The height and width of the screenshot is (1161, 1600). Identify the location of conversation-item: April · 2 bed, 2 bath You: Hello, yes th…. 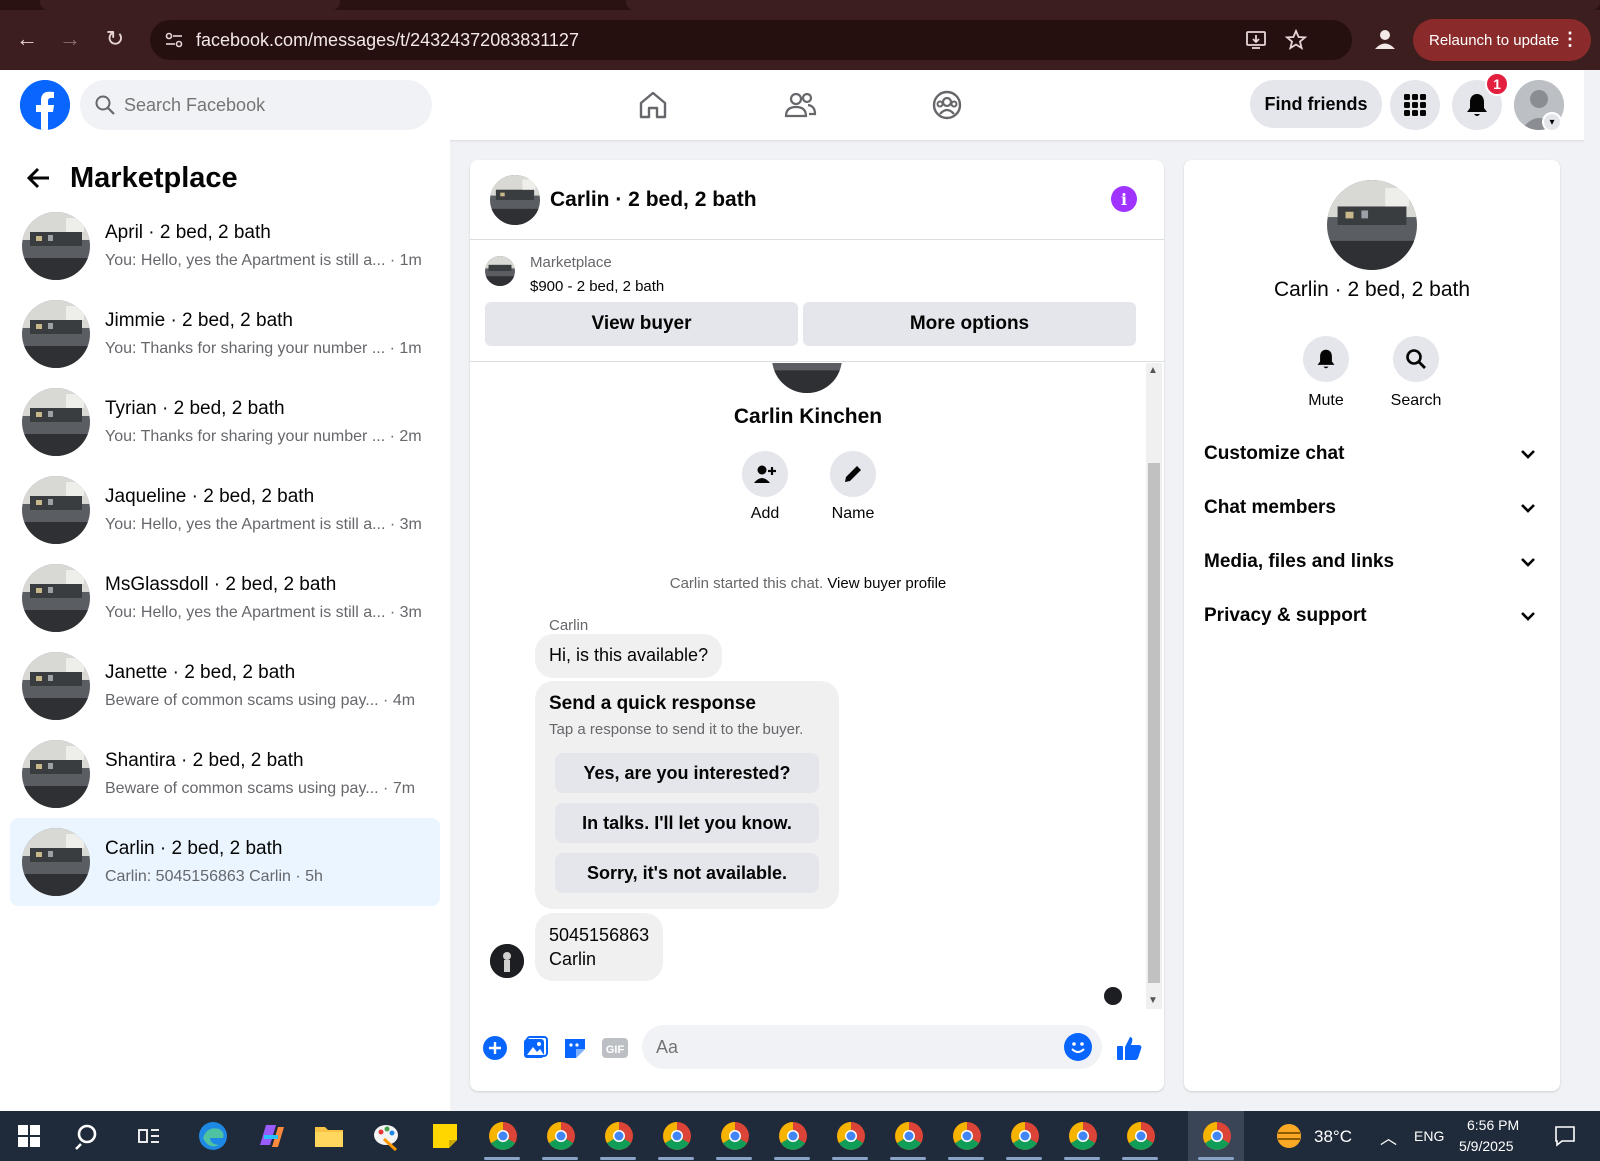
(225, 246).